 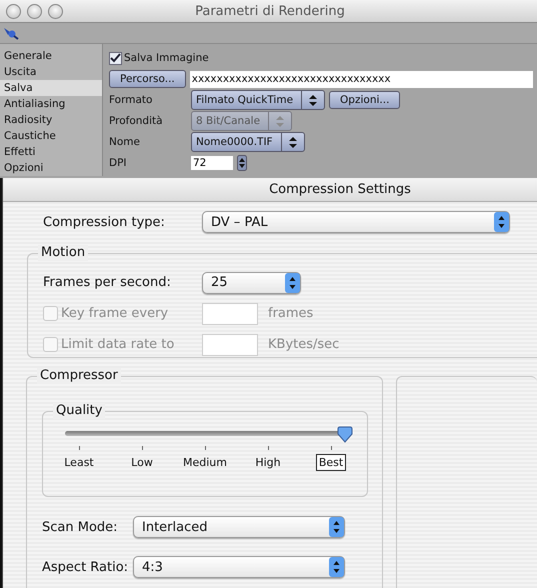 I want to click on checkbox, so click(x=115, y=58).